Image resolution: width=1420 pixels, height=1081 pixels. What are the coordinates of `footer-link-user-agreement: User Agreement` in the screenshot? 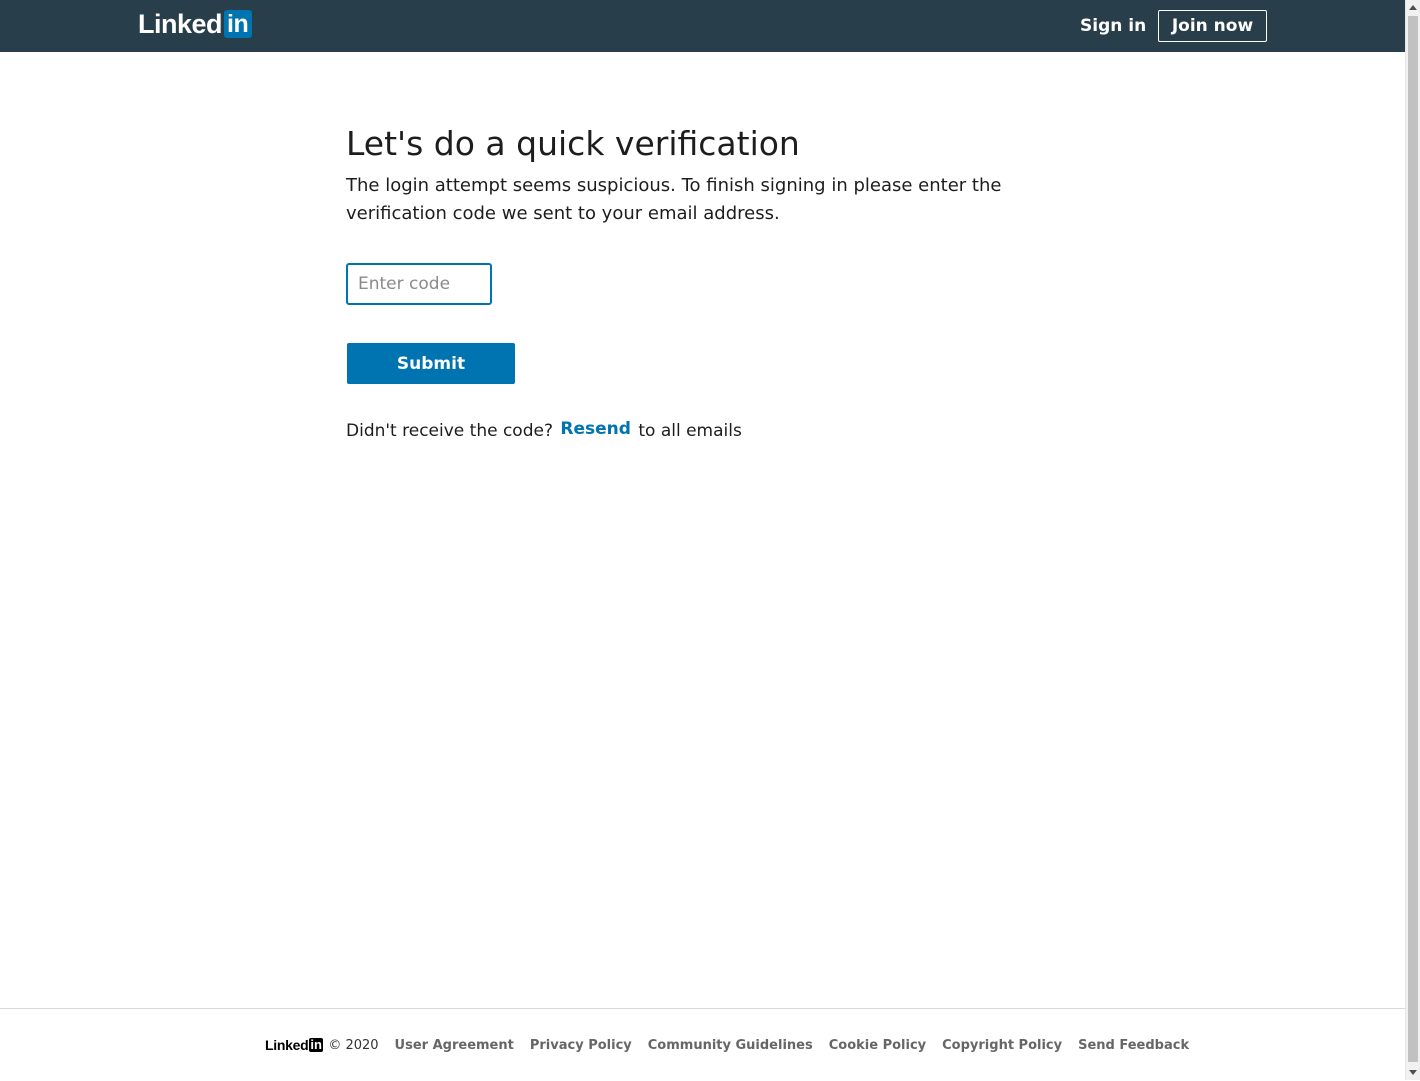 It's located at (454, 1045).